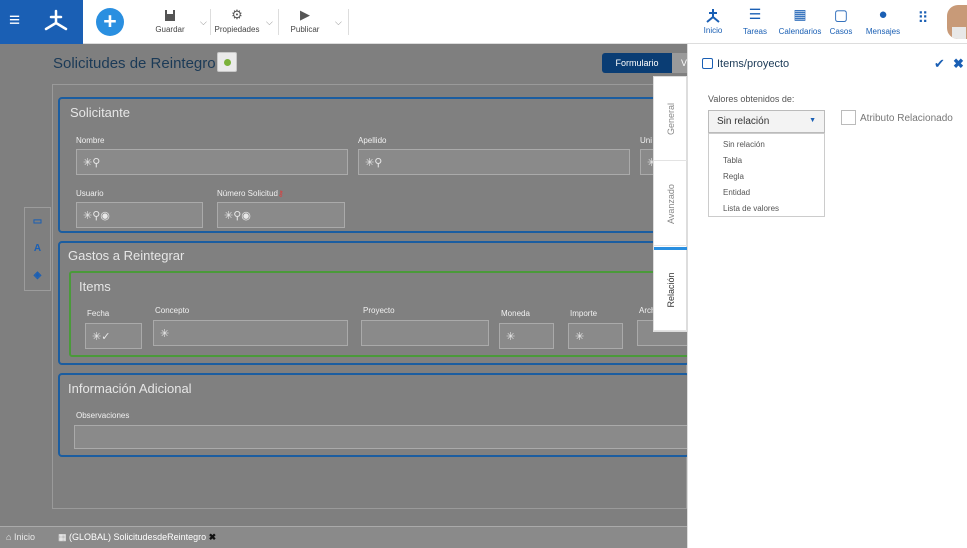 This screenshot has height=548, width=967. I want to click on messages-icon: ●, so click(883, 14).